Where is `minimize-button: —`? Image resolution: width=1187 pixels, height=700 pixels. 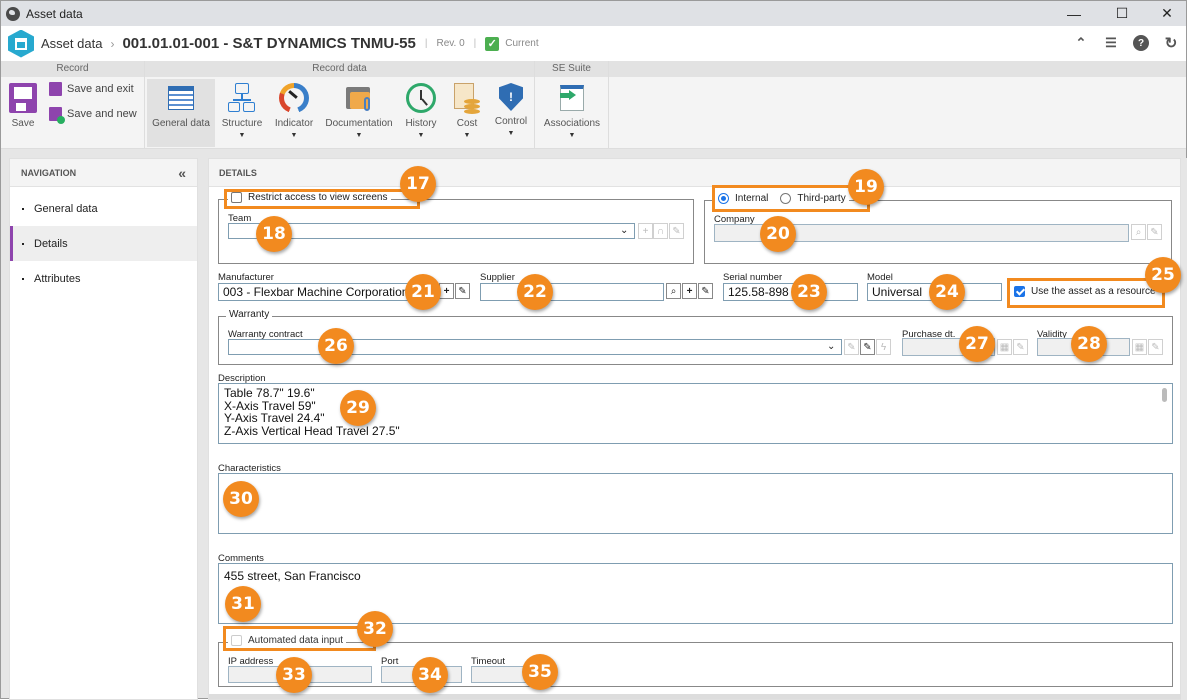 minimize-button: — is located at coordinates (1074, 13).